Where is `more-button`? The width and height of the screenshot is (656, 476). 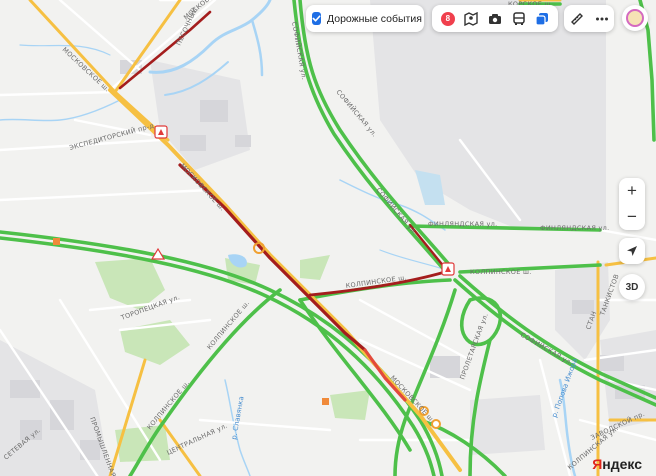
more-button is located at coordinates (602, 19).